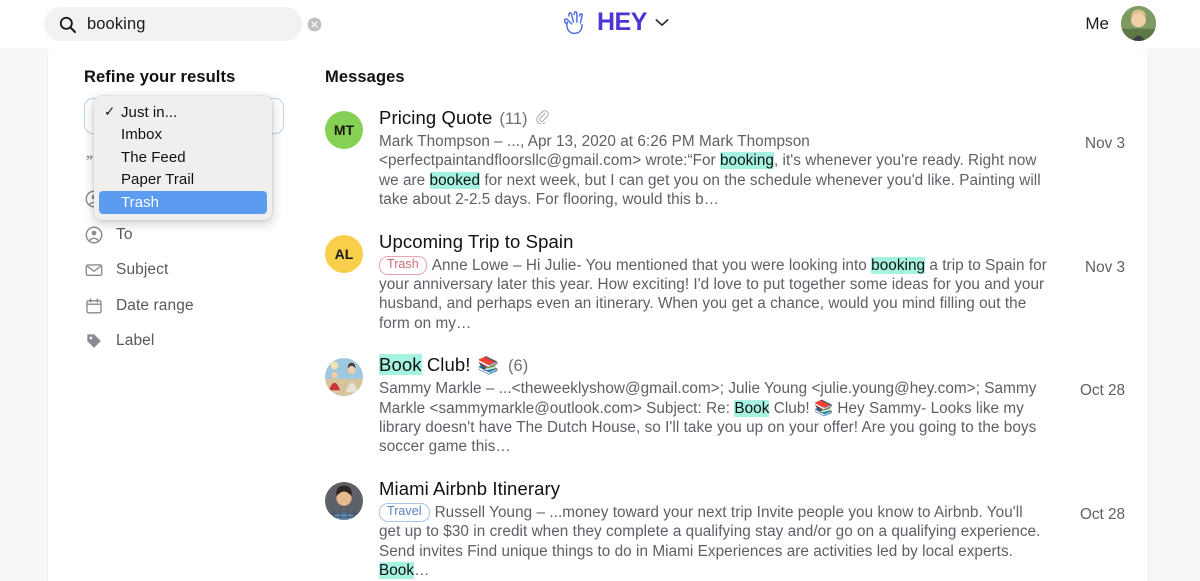 The width and height of the screenshot is (1200, 581). Describe the element at coordinates (403, 265) in the screenshot. I see `status-badge: Trash` at that location.